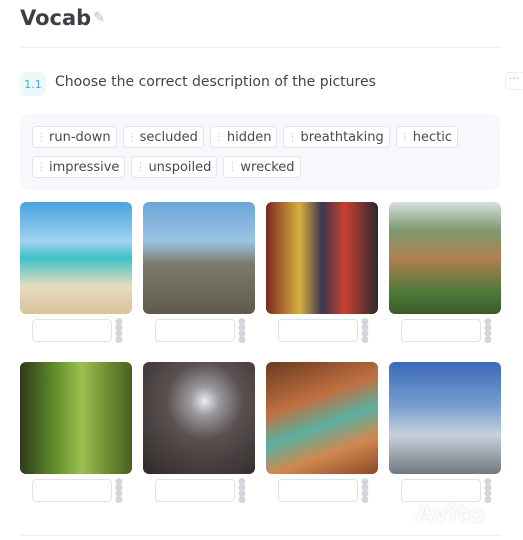 The image size is (523, 540). Describe the element at coordinates (33, 84) in the screenshot. I see `question-number-badge: 1.1` at that location.